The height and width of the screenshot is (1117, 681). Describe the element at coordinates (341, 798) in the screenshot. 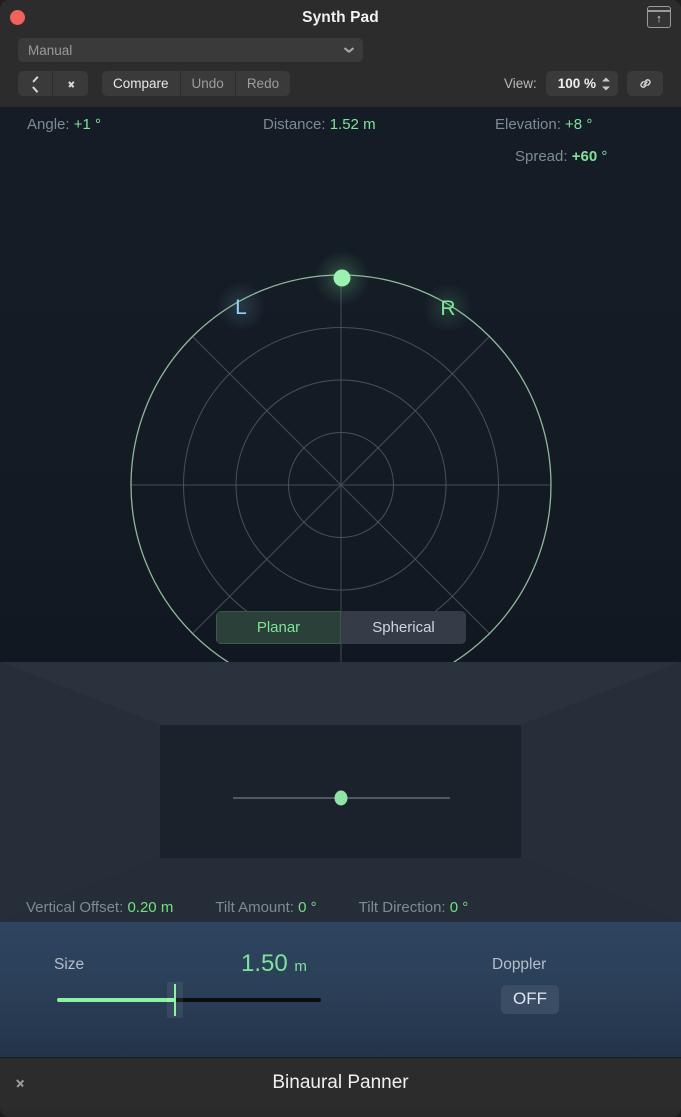

I see `vertical-position-dot` at that location.